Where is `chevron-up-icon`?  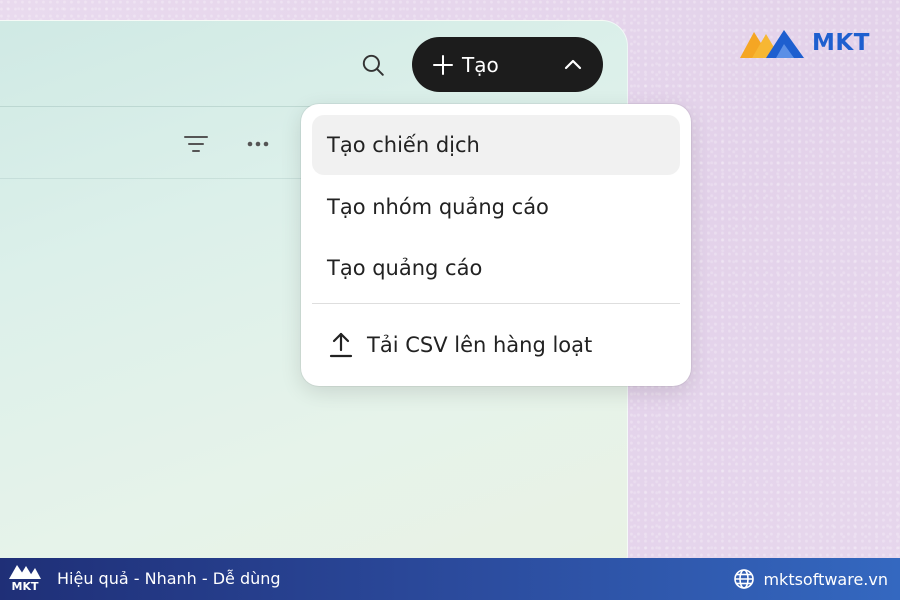
chevron-up-icon is located at coordinates (573, 65).